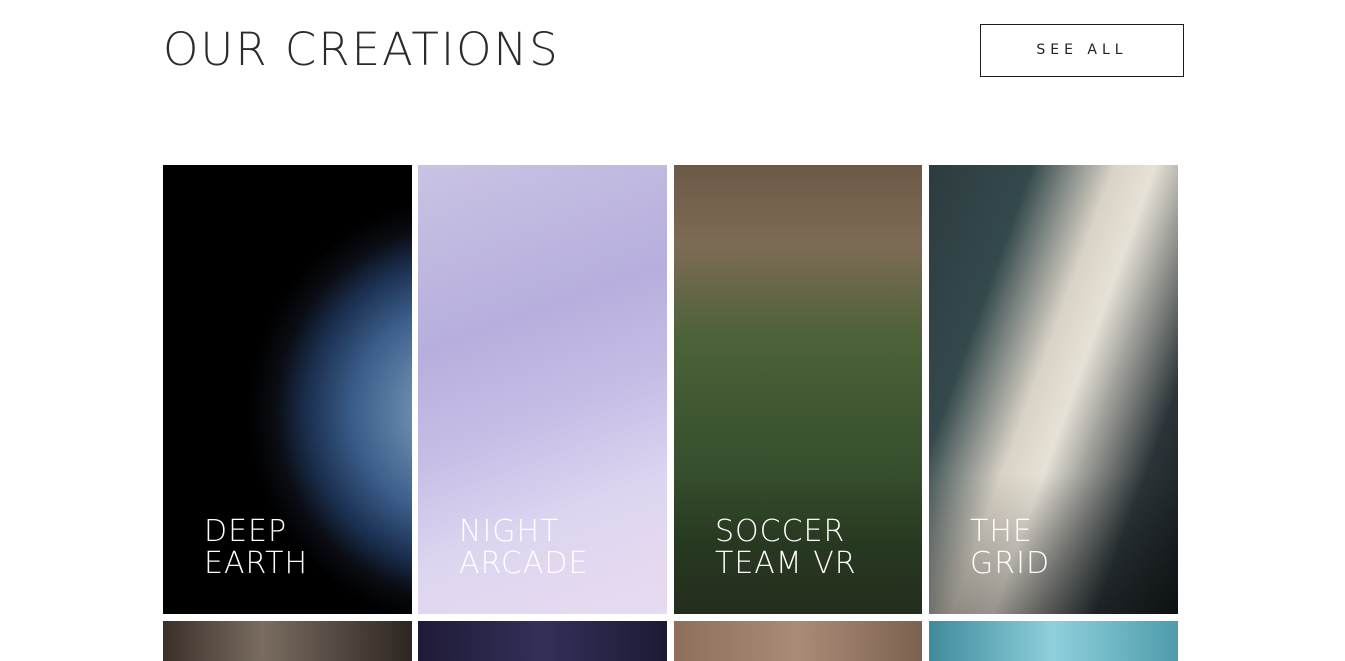  I want to click on label-line: DEEP, so click(246, 531).